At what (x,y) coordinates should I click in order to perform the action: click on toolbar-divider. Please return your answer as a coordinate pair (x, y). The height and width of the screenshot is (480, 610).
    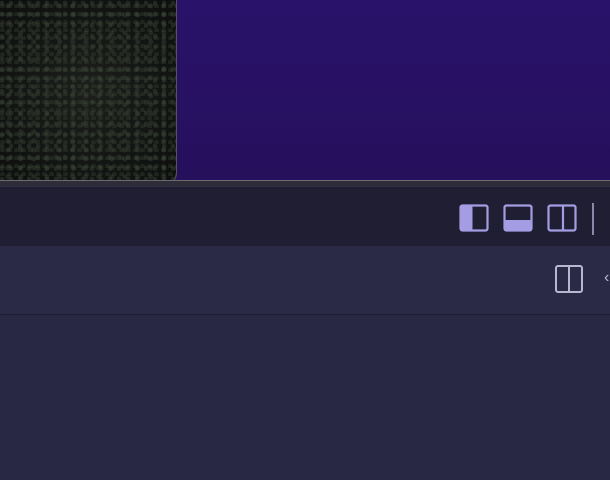
    Looking at the image, I should click on (593, 219).